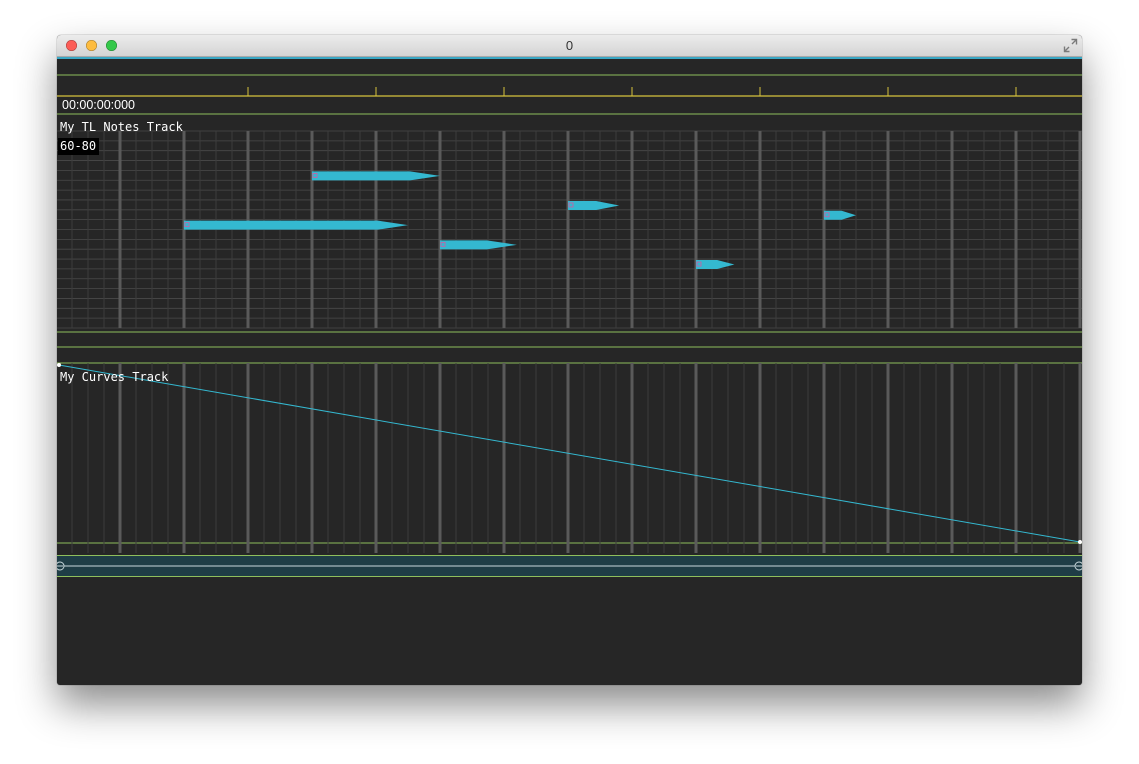  Describe the element at coordinates (121, 127) in the screenshot. I see `notes-track-title: My TL Notes Track` at that location.